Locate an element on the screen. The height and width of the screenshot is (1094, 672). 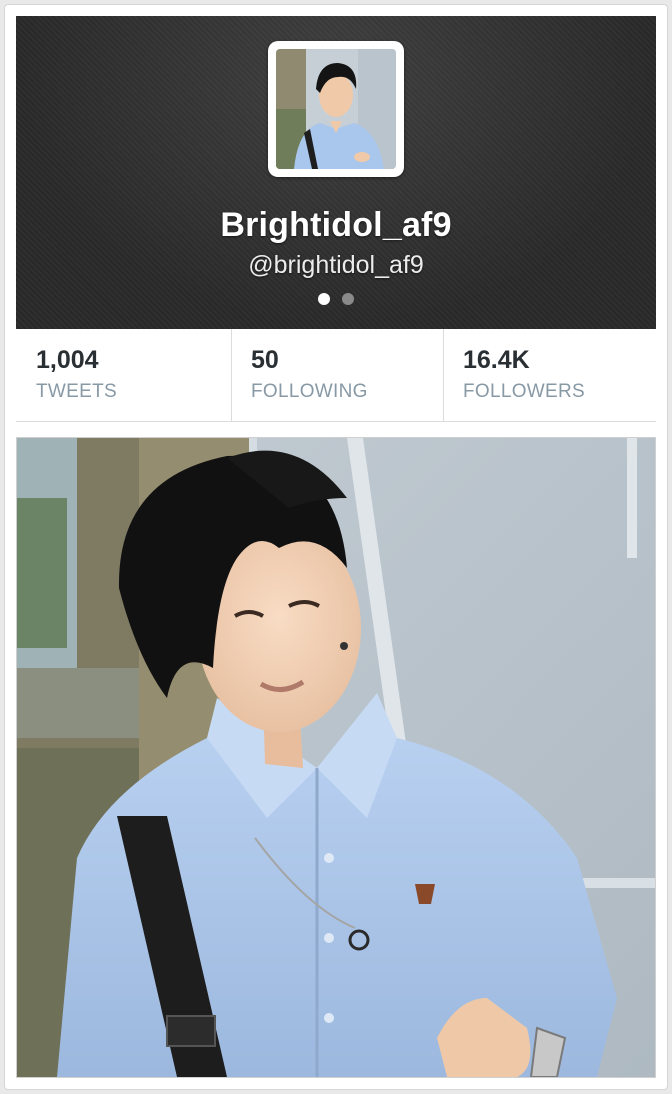
stat-value: 1,004 is located at coordinates (67, 360).